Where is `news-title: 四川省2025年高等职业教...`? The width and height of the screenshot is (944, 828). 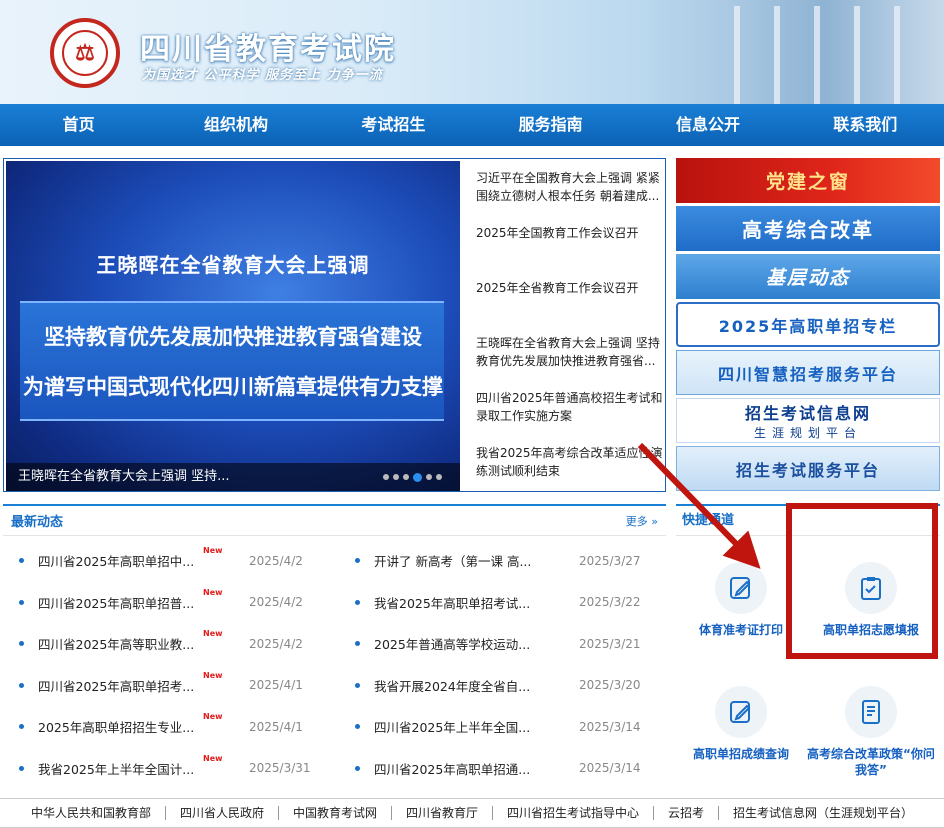
news-title: 四川省2025年高等职业教... is located at coordinates (118, 643).